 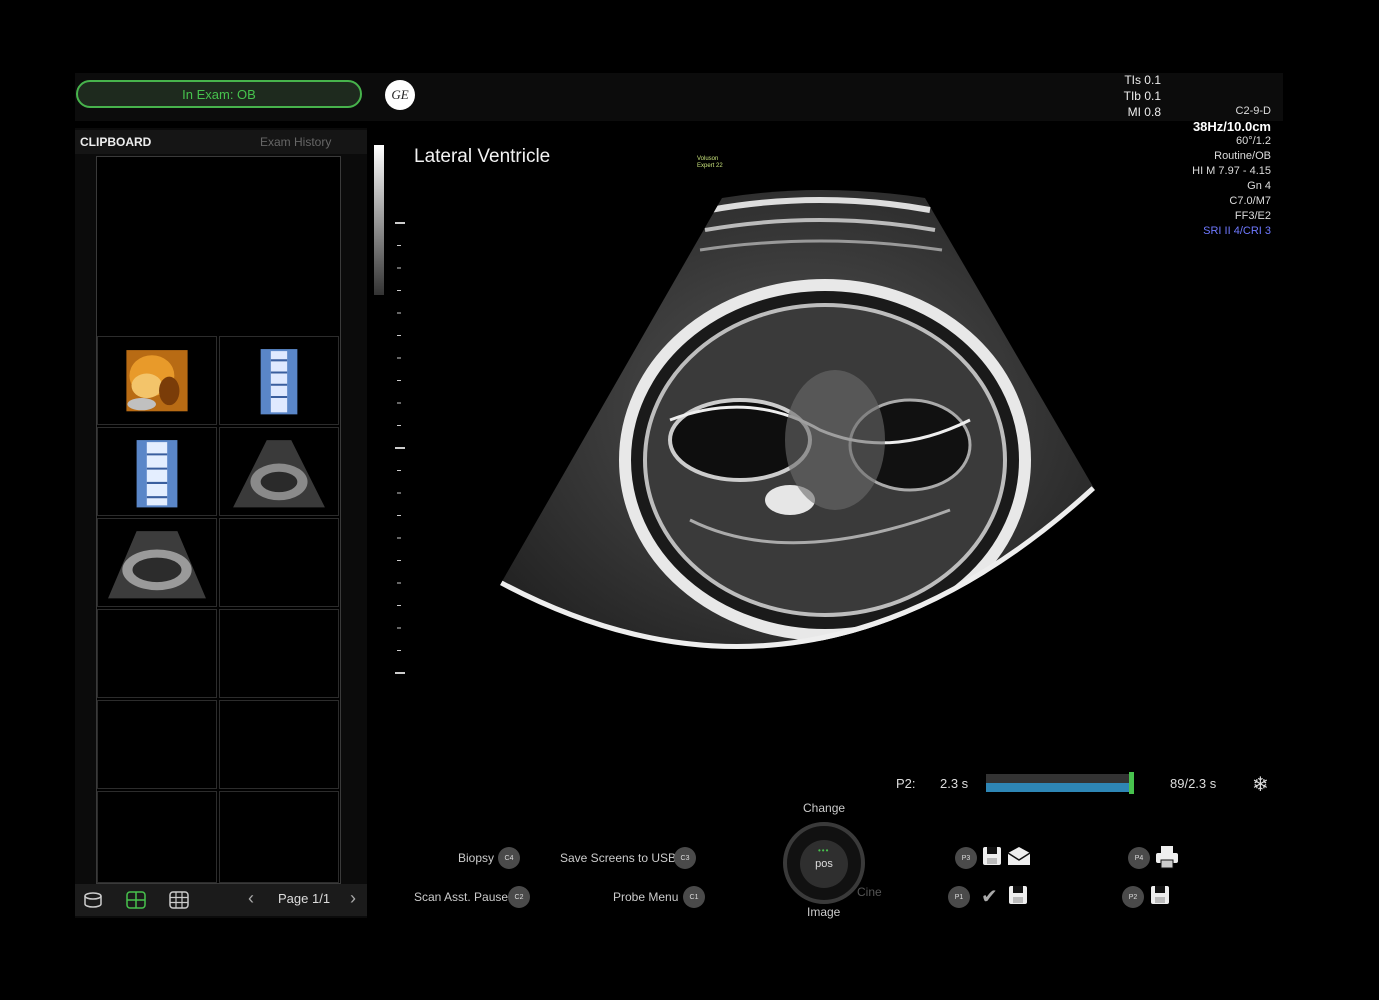 What do you see at coordinates (136, 900) in the screenshot?
I see `quad-view-icon` at bounding box center [136, 900].